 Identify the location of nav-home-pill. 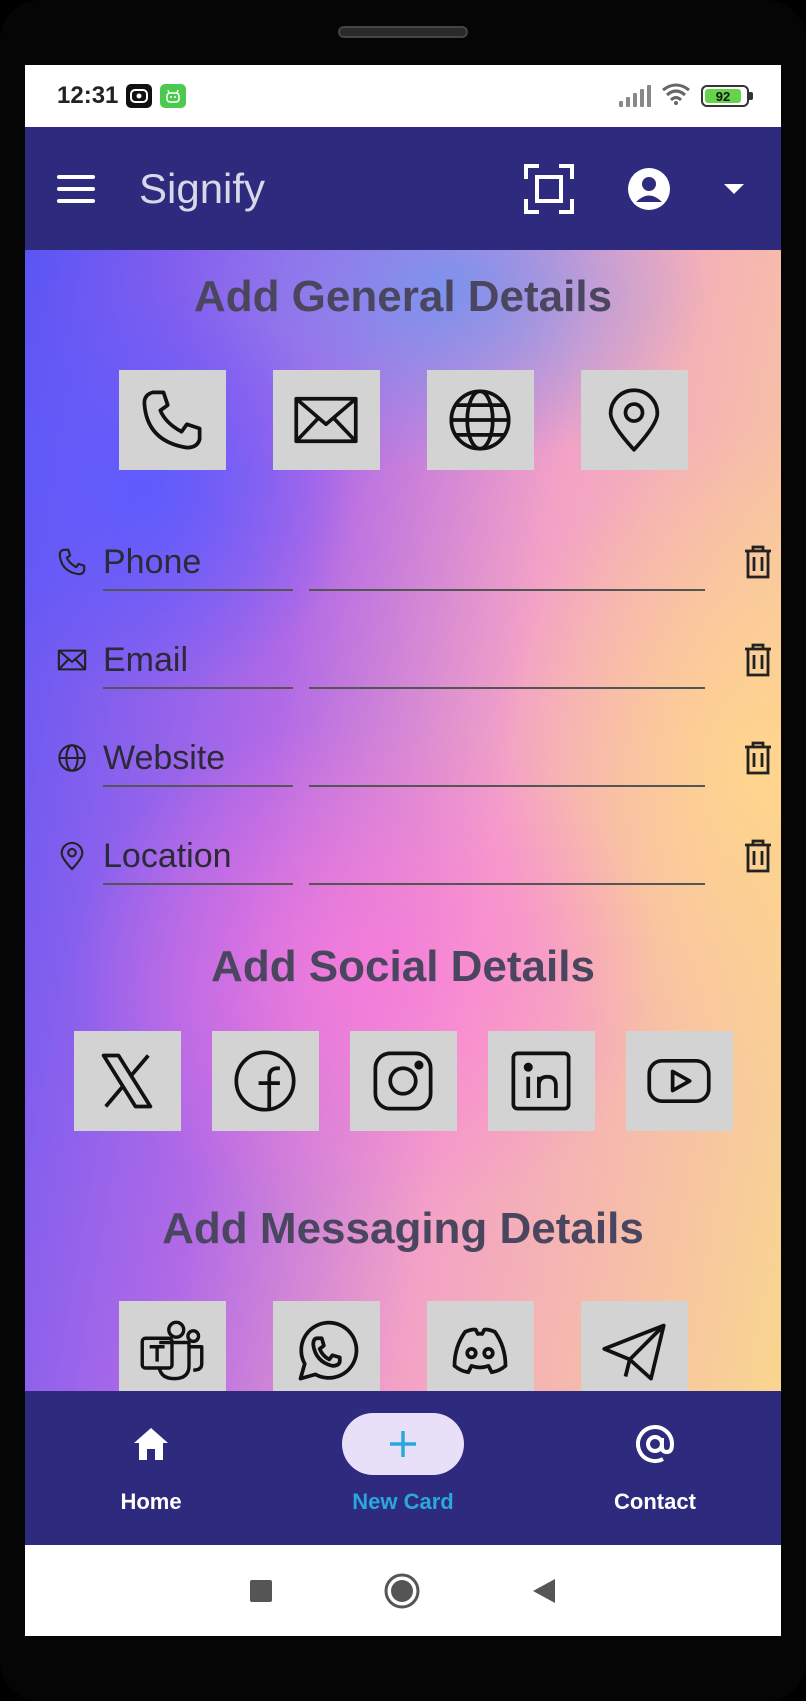
(151, 1444).